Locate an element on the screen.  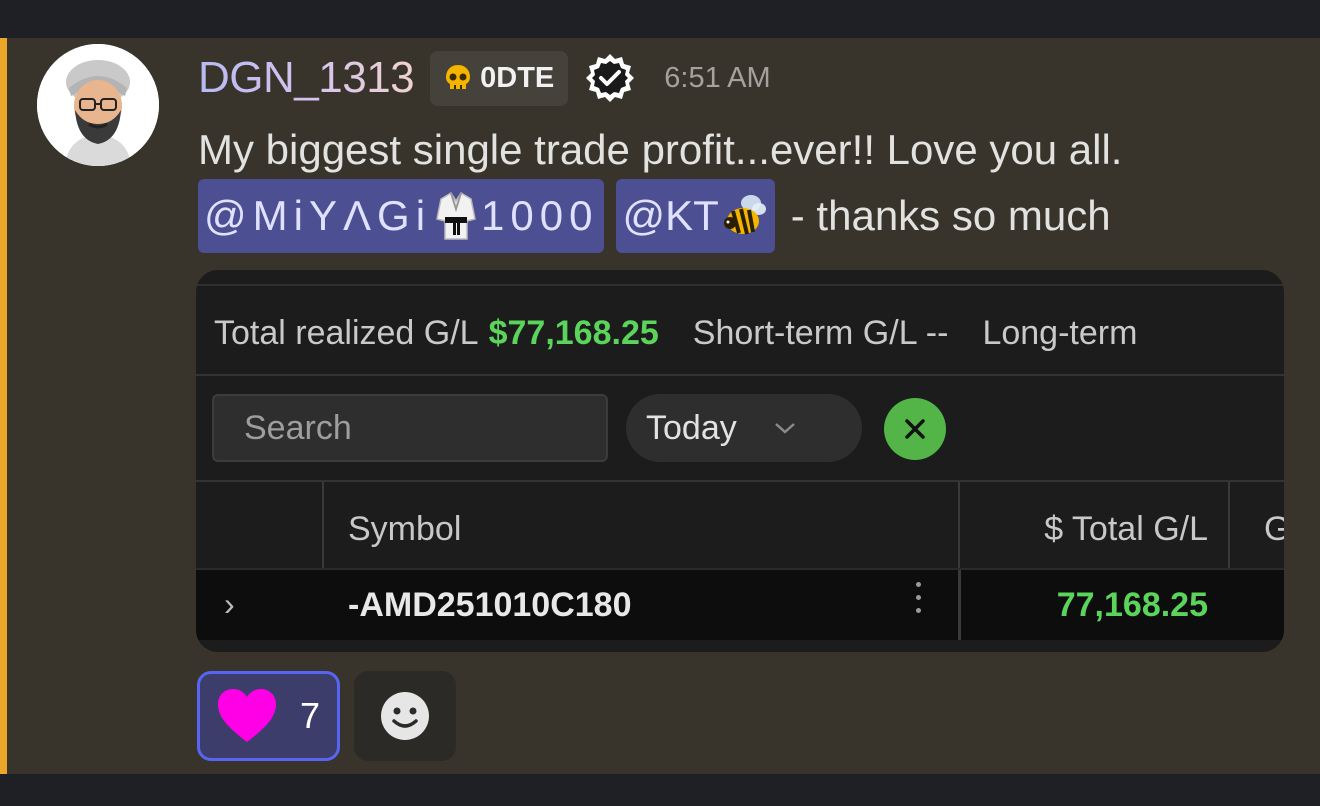
reaction-count: 7 is located at coordinates (310, 715).